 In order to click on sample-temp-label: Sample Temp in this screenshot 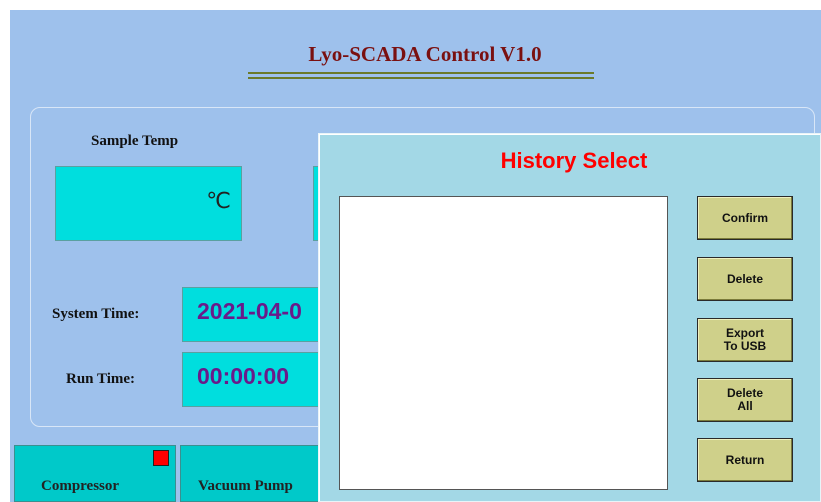, I will do `click(135, 141)`.